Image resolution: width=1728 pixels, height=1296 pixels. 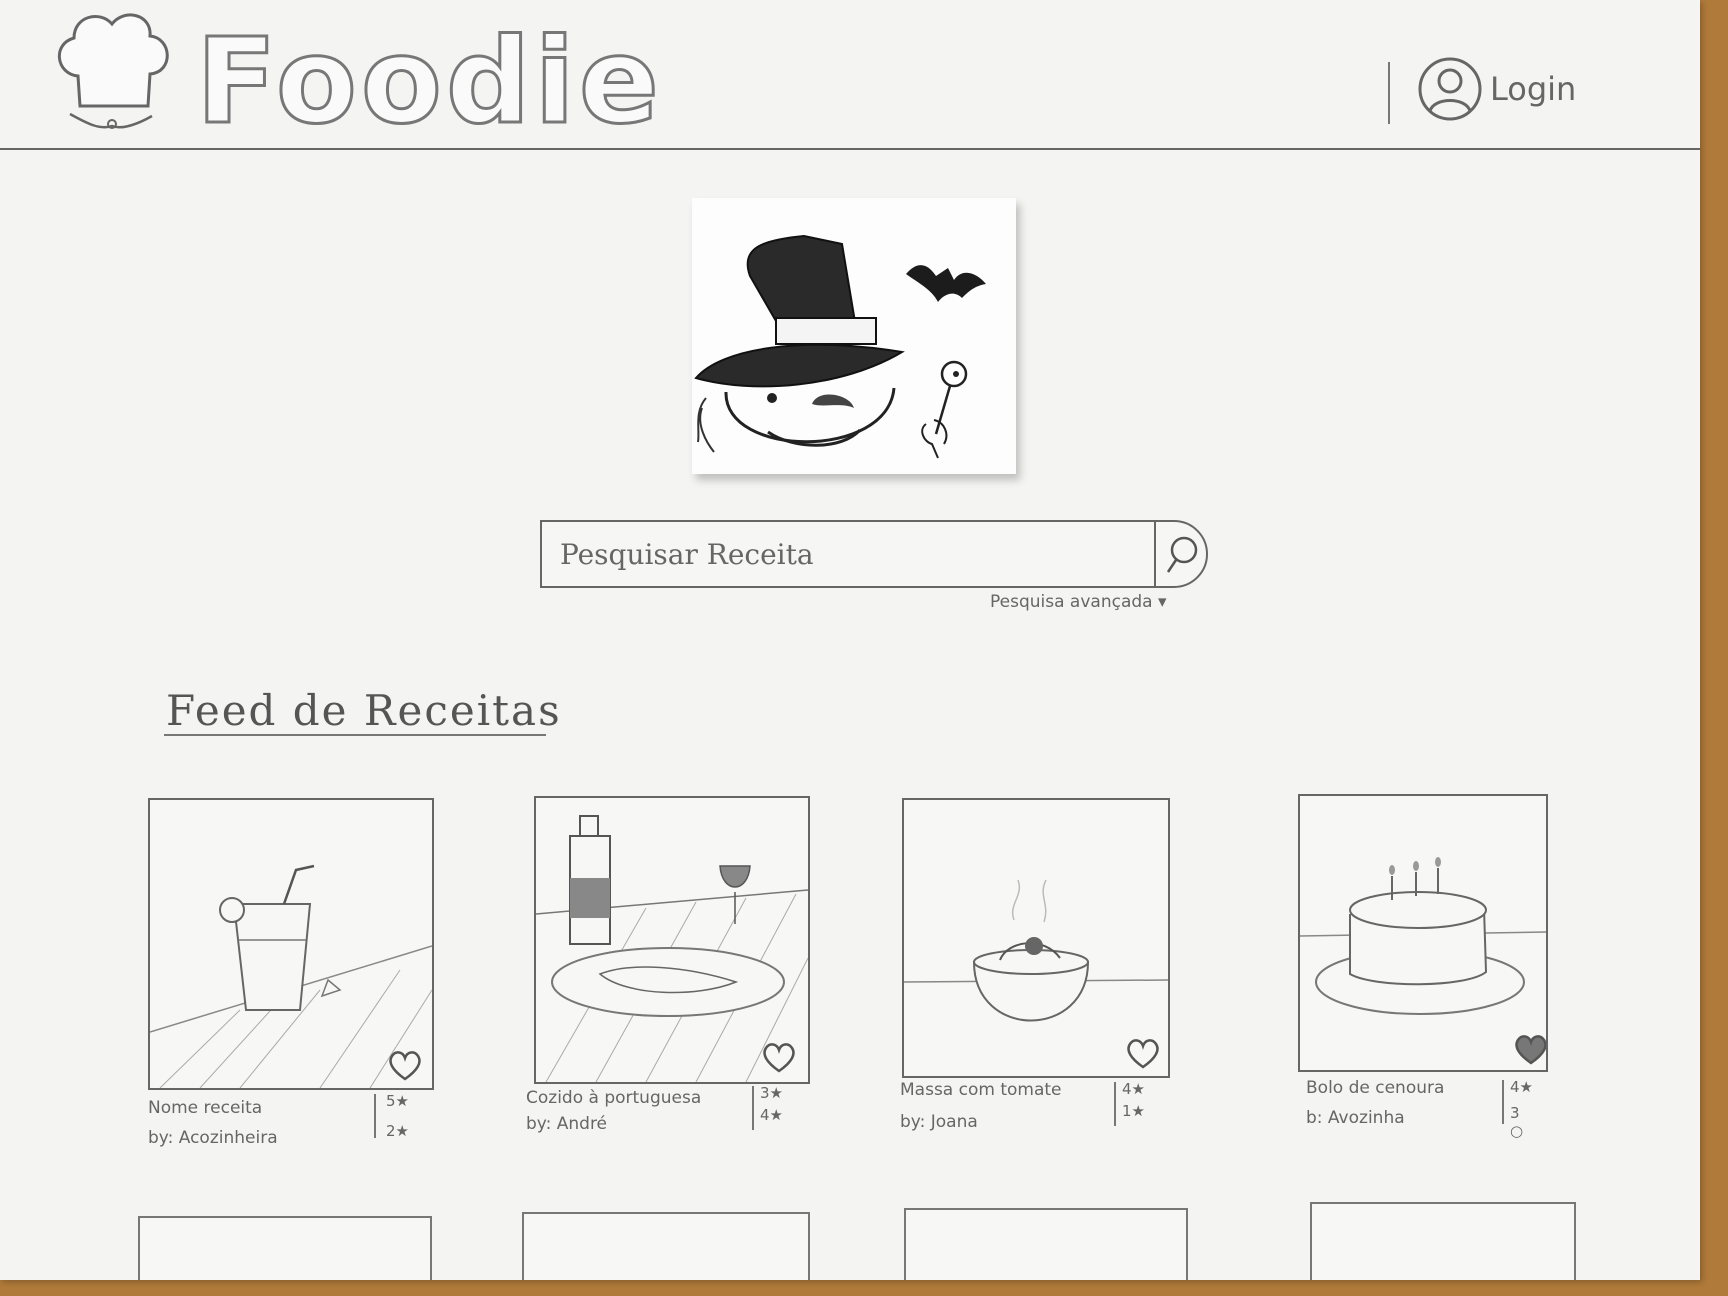 What do you see at coordinates (981, 1090) in the screenshot?
I see `recipe-name: Massa com tomate` at bounding box center [981, 1090].